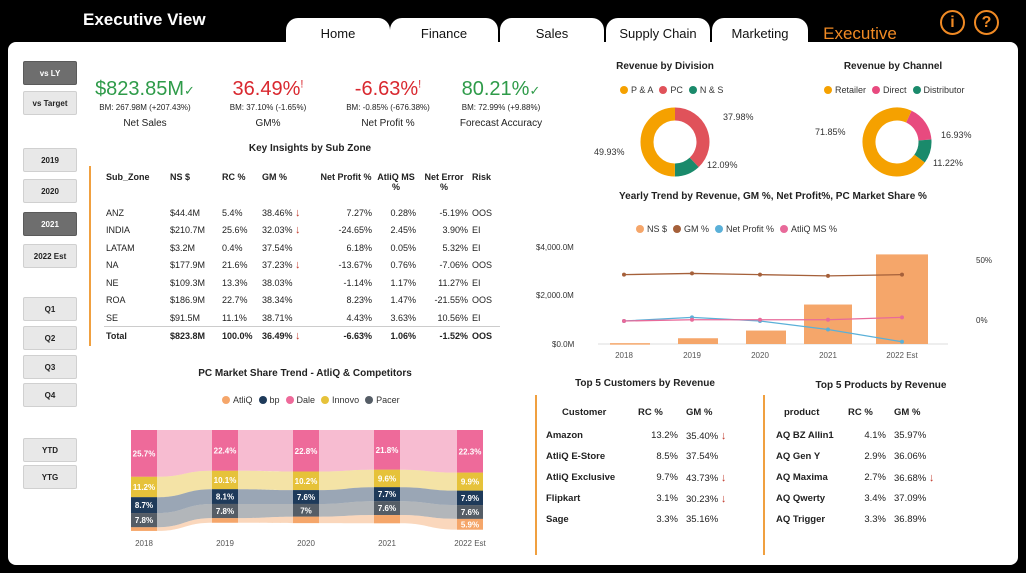 The width and height of the screenshot is (1026, 573). Describe the element at coordinates (50, 256) in the screenshot. I see `slicer-year-2022-est: 2022 Est` at that location.